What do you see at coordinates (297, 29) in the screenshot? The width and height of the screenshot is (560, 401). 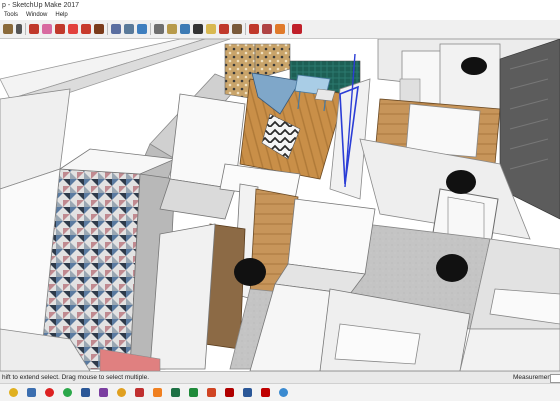 I see `ruby-console-tool-icon` at bounding box center [297, 29].